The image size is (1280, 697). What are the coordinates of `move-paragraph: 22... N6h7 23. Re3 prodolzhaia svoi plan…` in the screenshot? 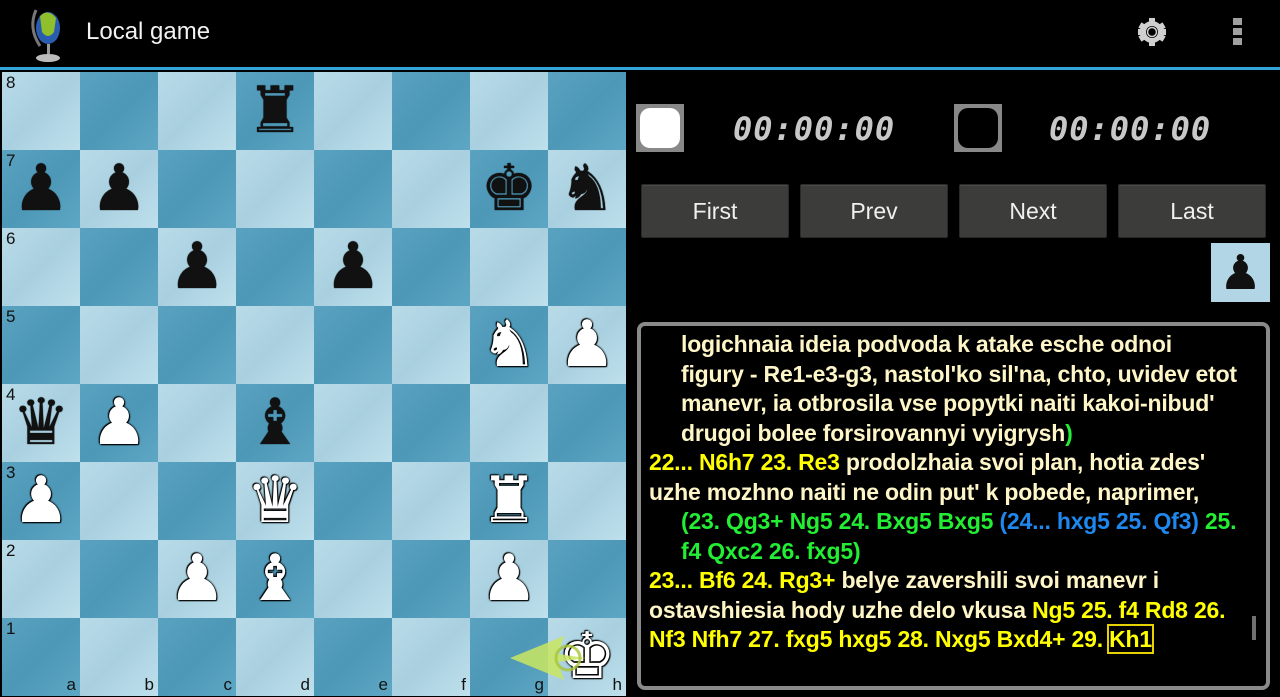 It's located at (944, 477).